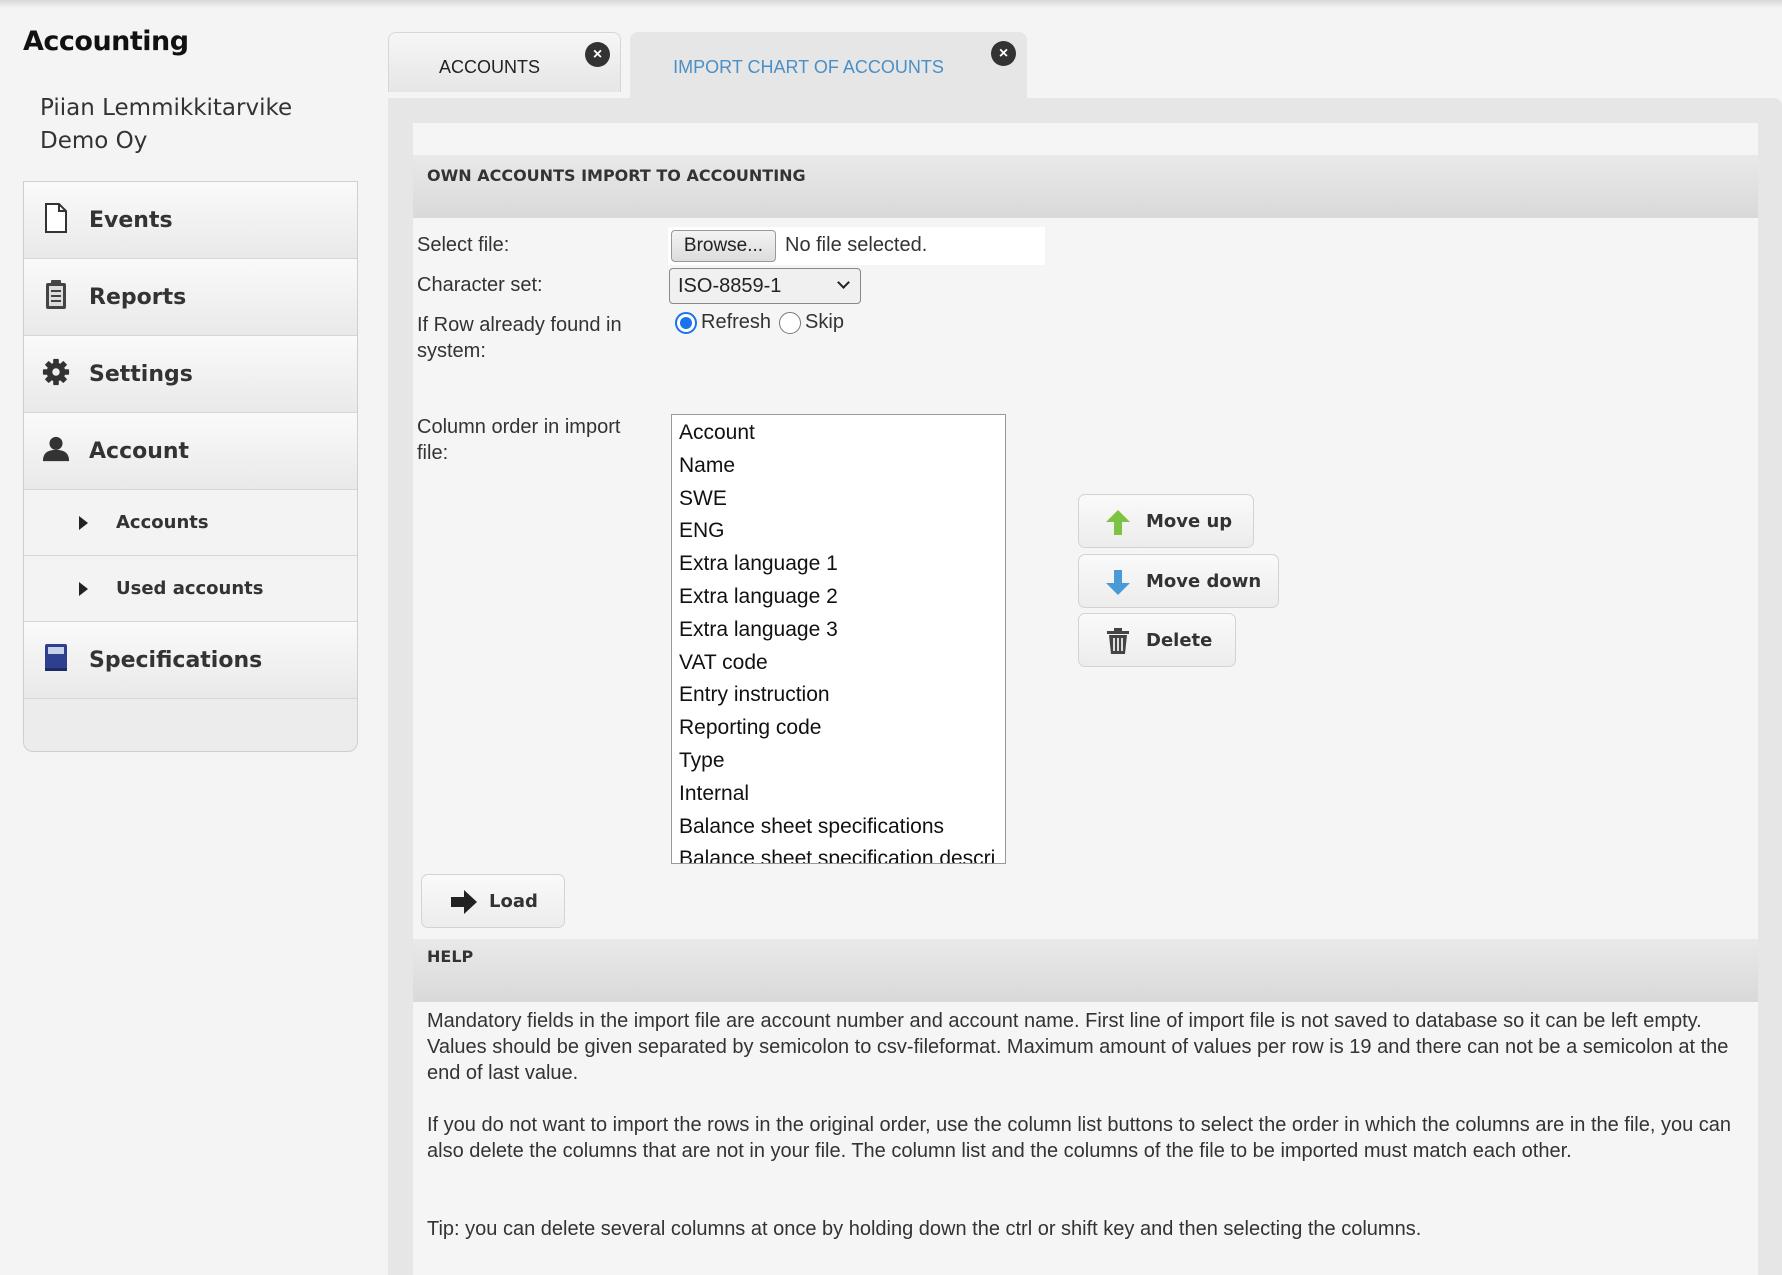 This screenshot has width=1782, height=1275. I want to click on book-icon, so click(56, 658).